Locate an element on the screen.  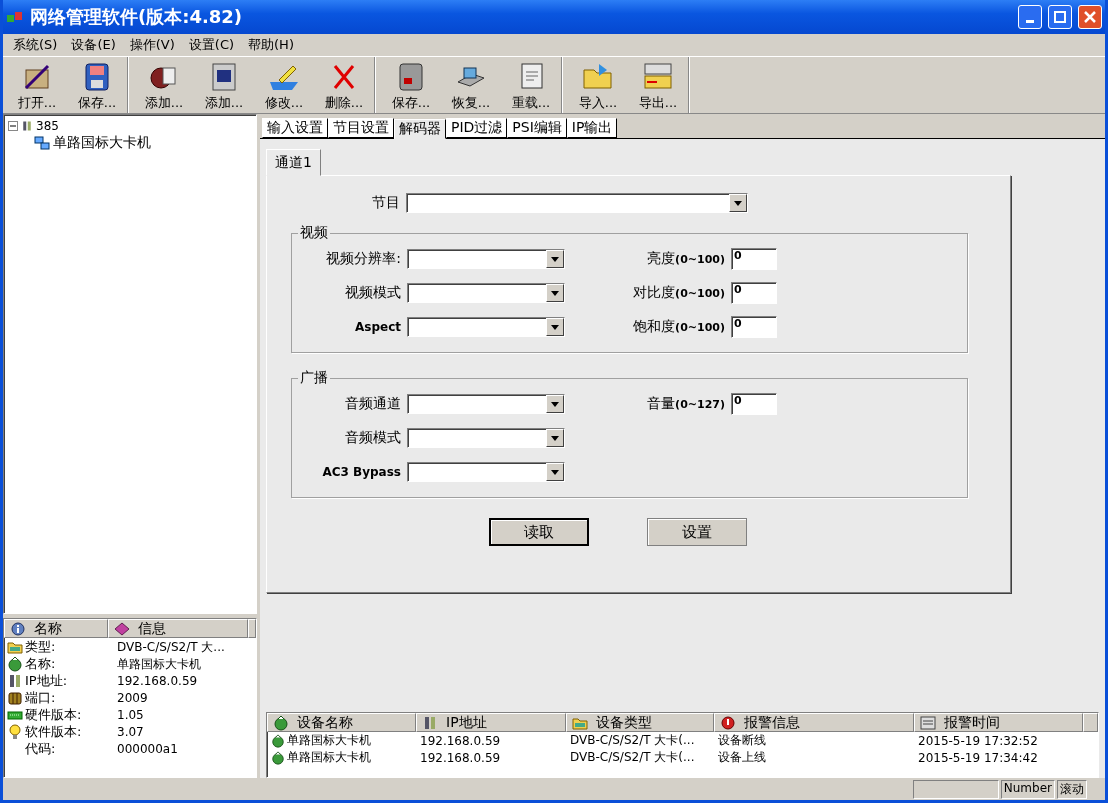
tab: IP输出 is located at coordinates (592, 128).